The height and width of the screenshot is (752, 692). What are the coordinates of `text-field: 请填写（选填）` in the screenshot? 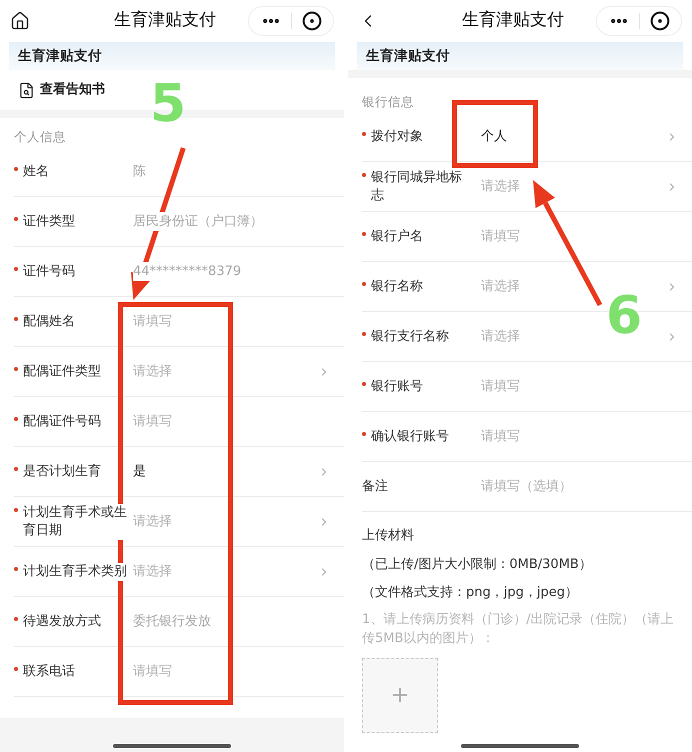 It's located at (579, 487).